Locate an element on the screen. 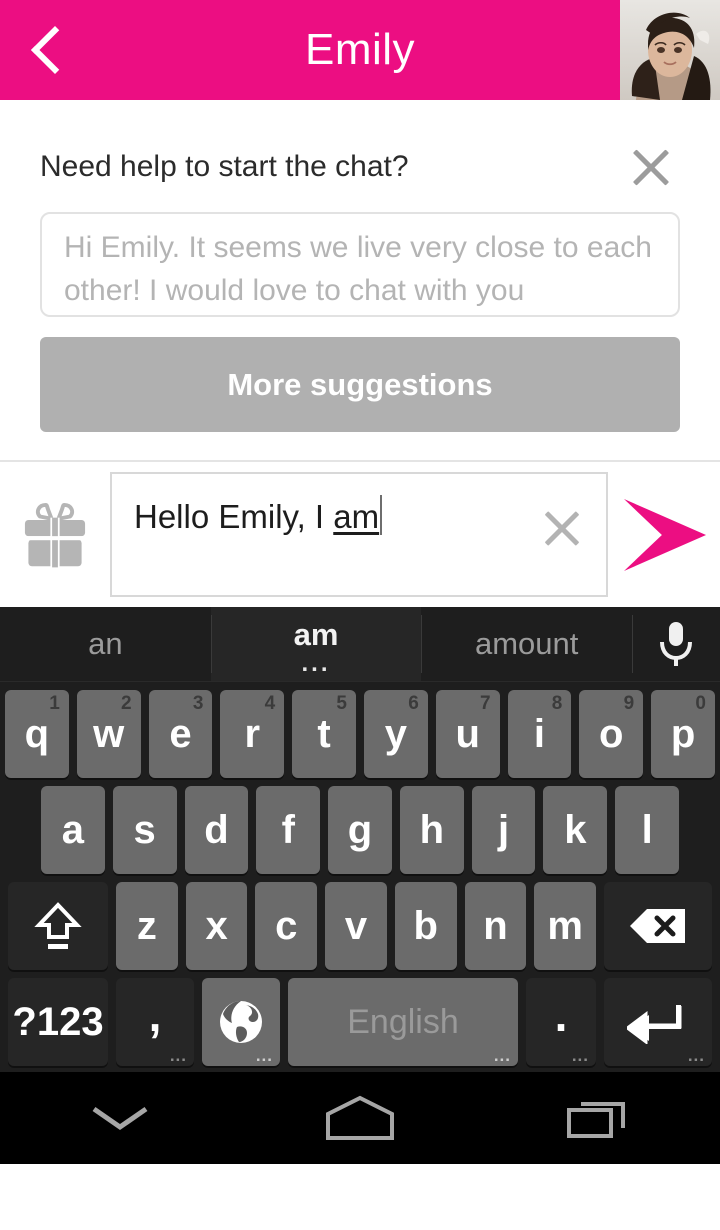 The width and height of the screenshot is (720, 1230). key-i-label: i is located at coordinates (539, 733).